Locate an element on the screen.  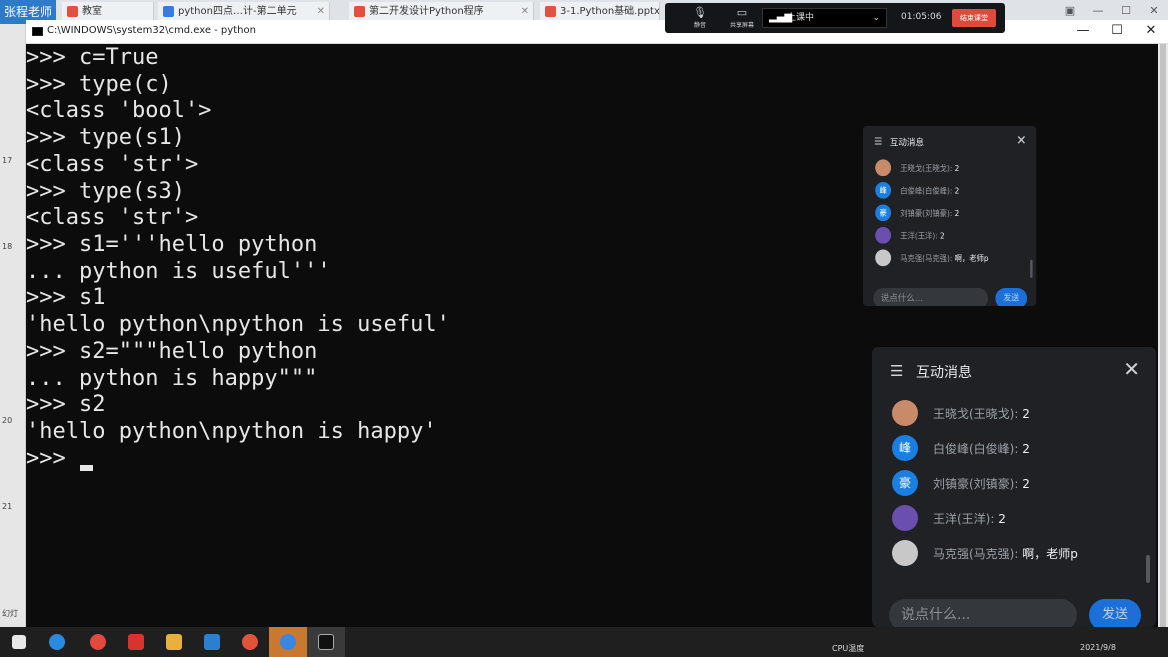
console-line: 'hello python\npython is happy' is located at coordinates (231, 431).